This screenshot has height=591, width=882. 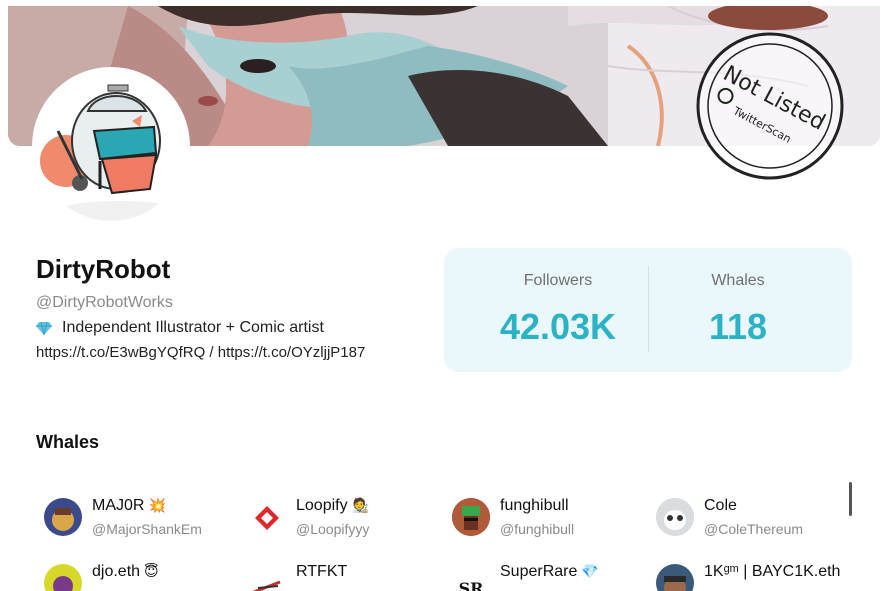 What do you see at coordinates (471, 577) in the screenshot?
I see `whale-avatar: SR` at bounding box center [471, 577].